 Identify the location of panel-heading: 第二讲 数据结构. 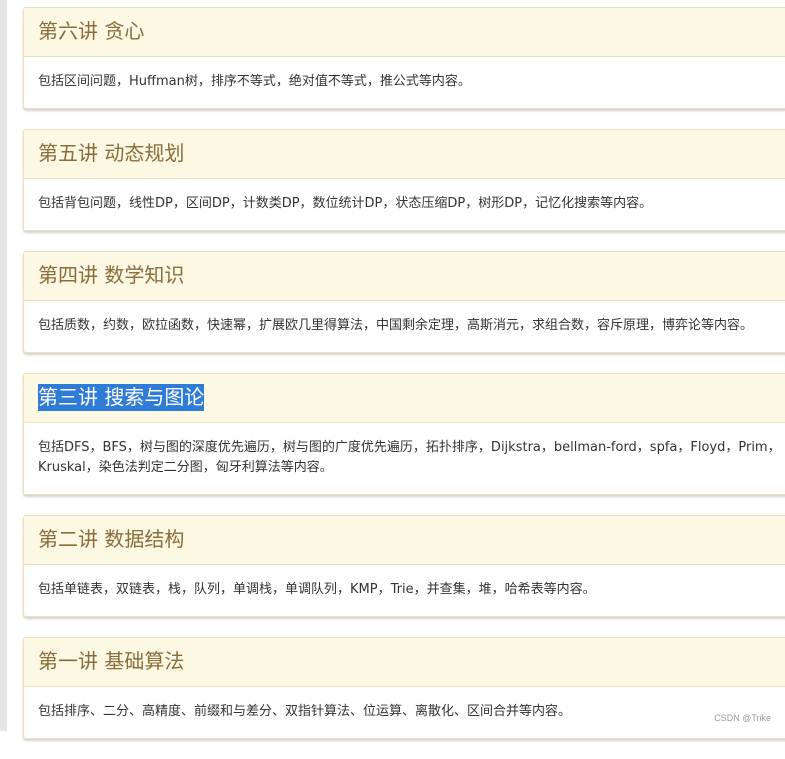
(404, 540).